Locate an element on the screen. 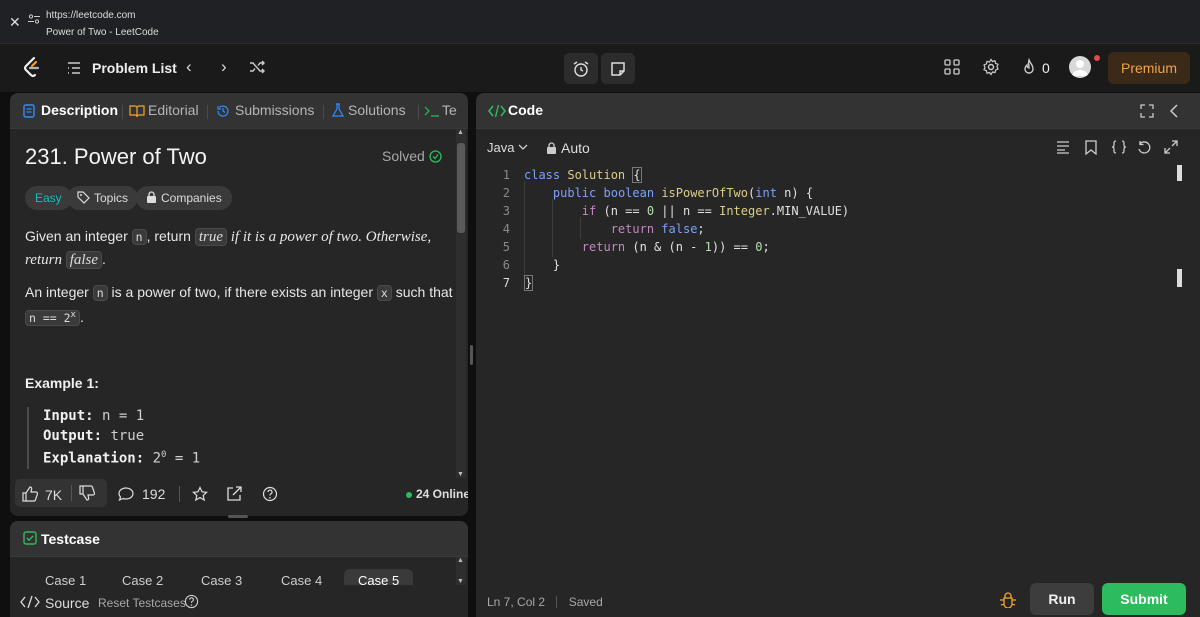 This screenshot has width=1200, height=617. user-avatar is located at coordinates (1080, 67).